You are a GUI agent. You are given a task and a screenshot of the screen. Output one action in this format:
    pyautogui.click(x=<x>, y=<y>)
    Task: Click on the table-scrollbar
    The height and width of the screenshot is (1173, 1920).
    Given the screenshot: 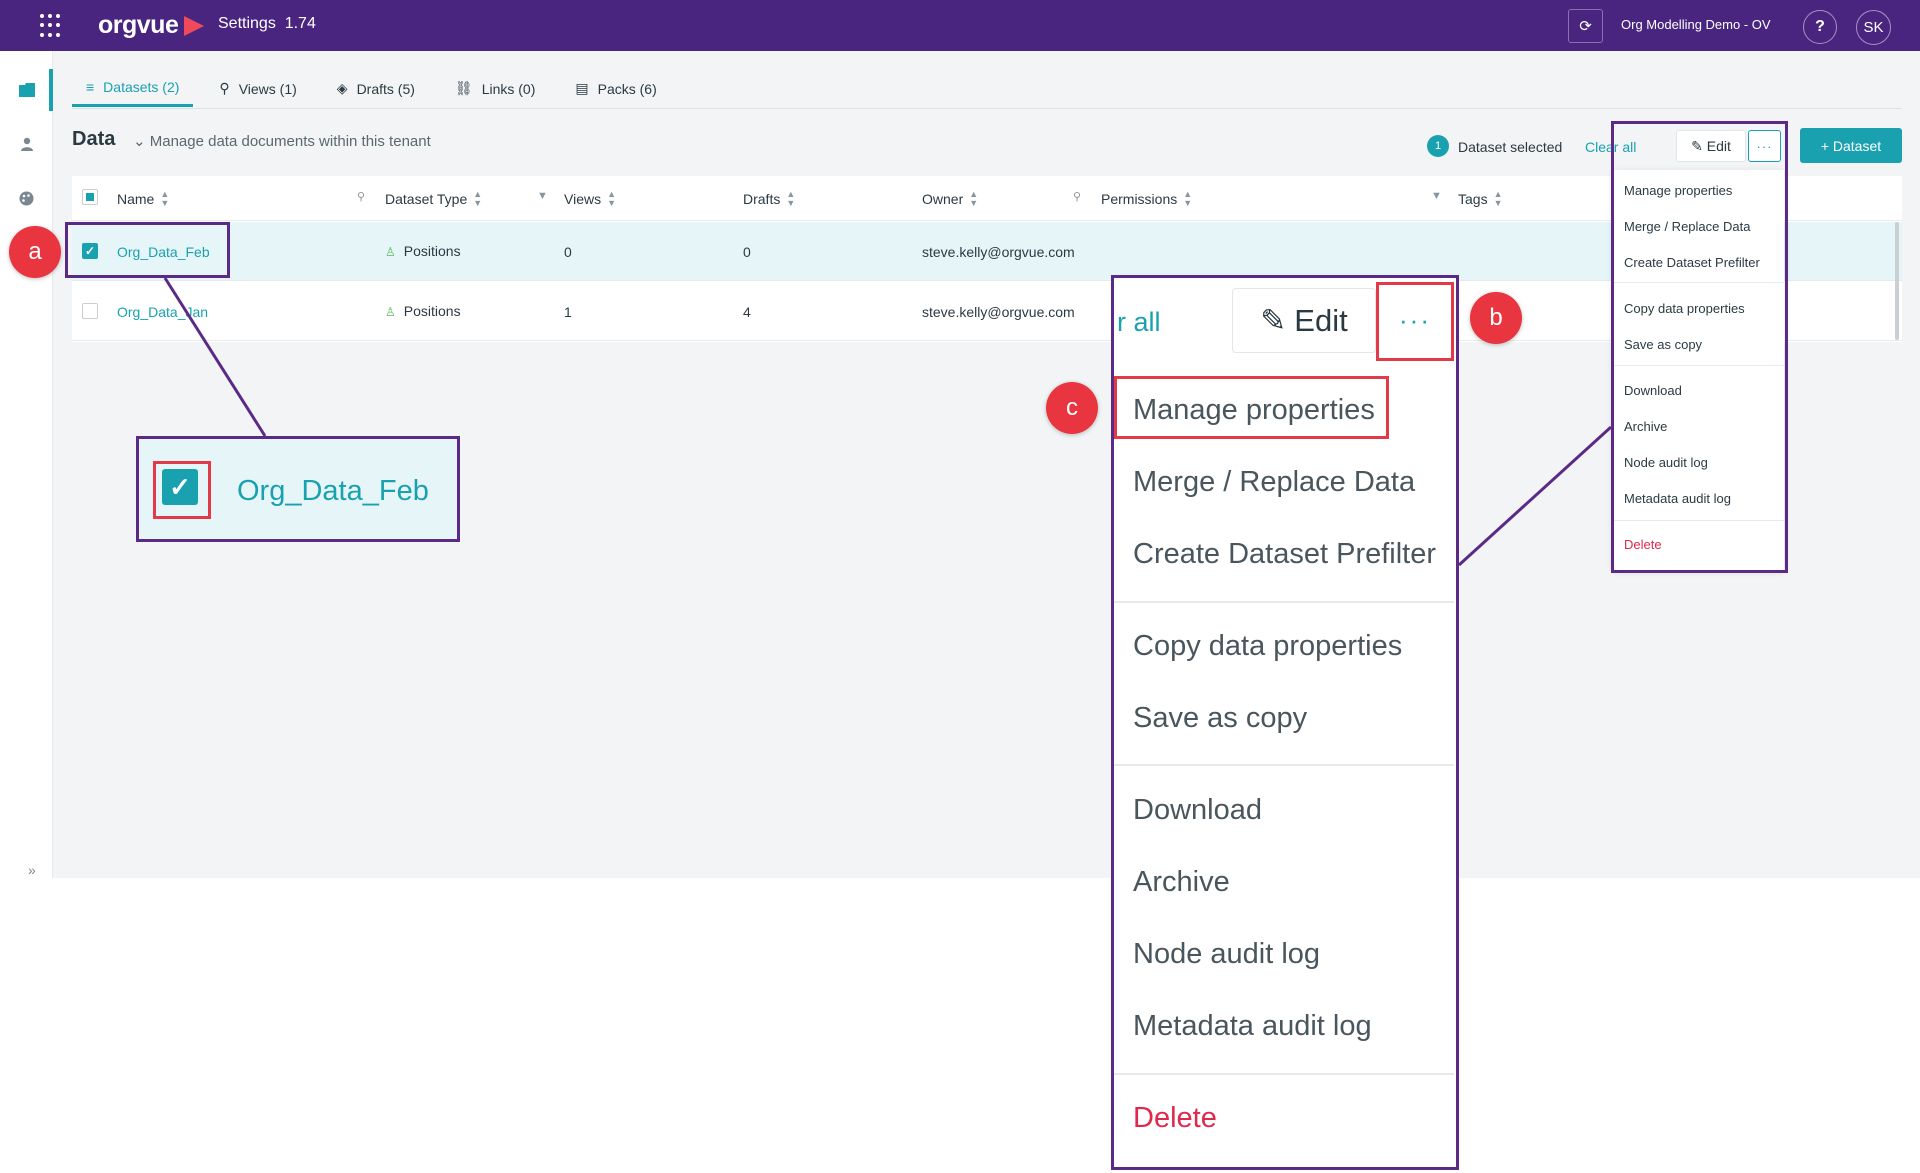 What is the action you would take?
    pyautogui.click(x=1897, y=281)
    